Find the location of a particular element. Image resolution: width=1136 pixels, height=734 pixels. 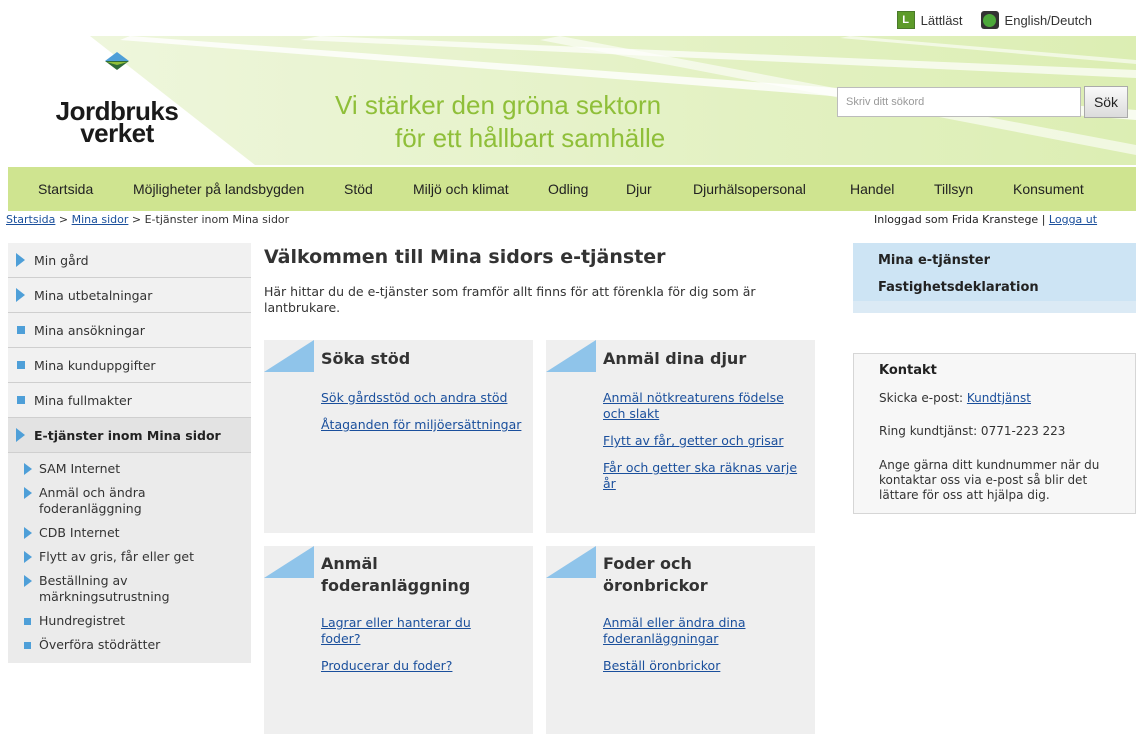

sidebar-item-kunduppgifter: Mina kunduppgifter is located at coordinates (129, 365).